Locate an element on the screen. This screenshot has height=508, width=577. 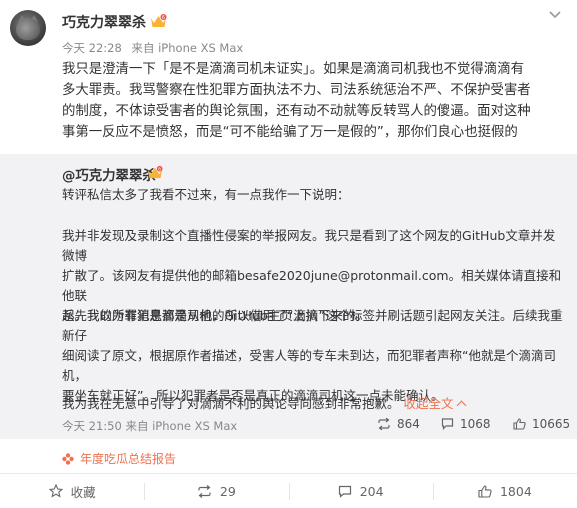
quoted-line: 我为我在无意中引导了对滴滴不利的舆论导向感到非常抱歉。 is located at coordinates (231, 403).